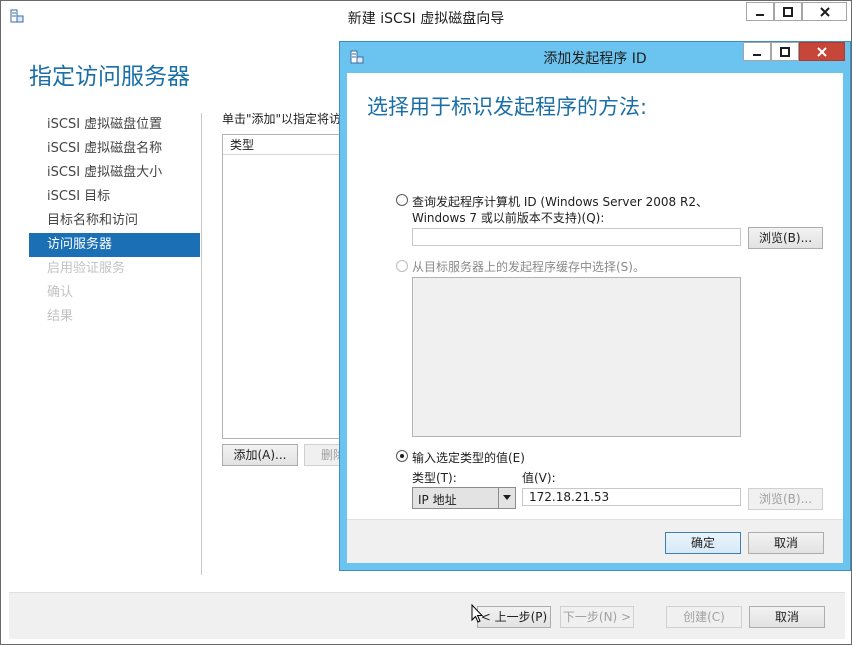 This screenshot has height=645, width=852. Describe the element at coordinates (786, 543) in the screenshot. I see `dialog-cancel-button: 取消` at that location.